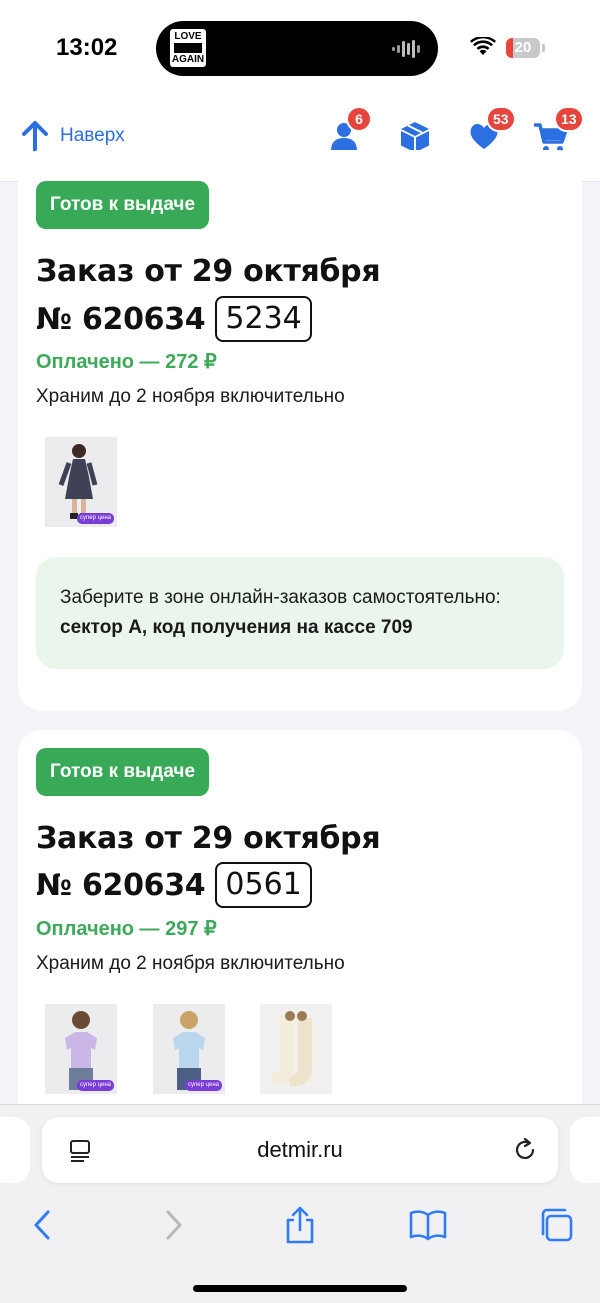  I want to click on previous-tab-preview, so click(15, 1150).